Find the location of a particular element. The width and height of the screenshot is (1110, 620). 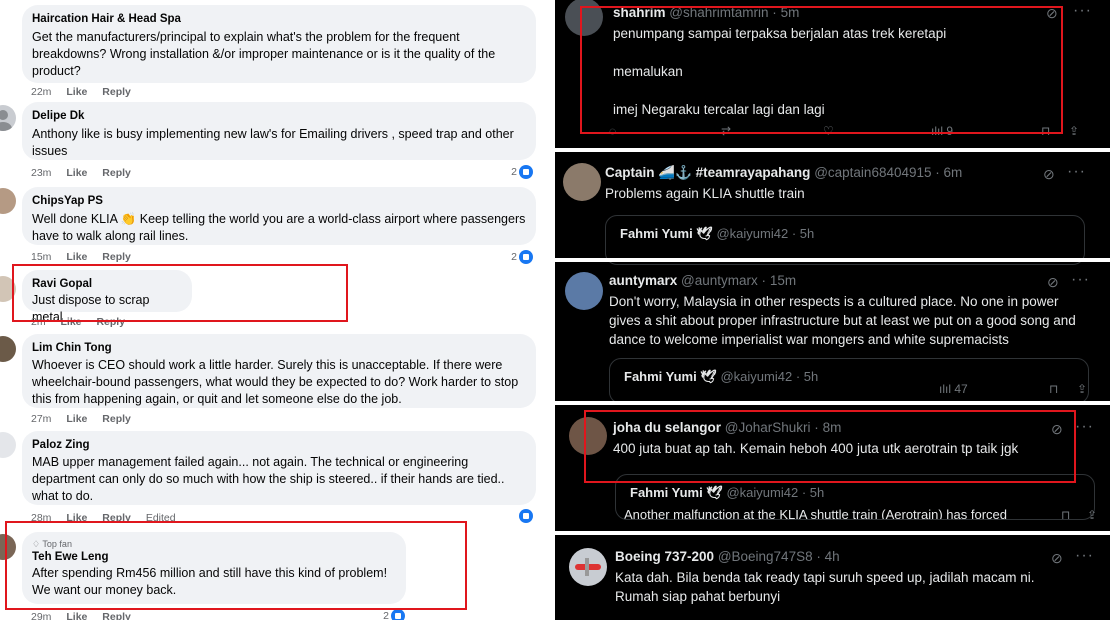

author-handle: @auntymarx is located at coordinates (719, 280).